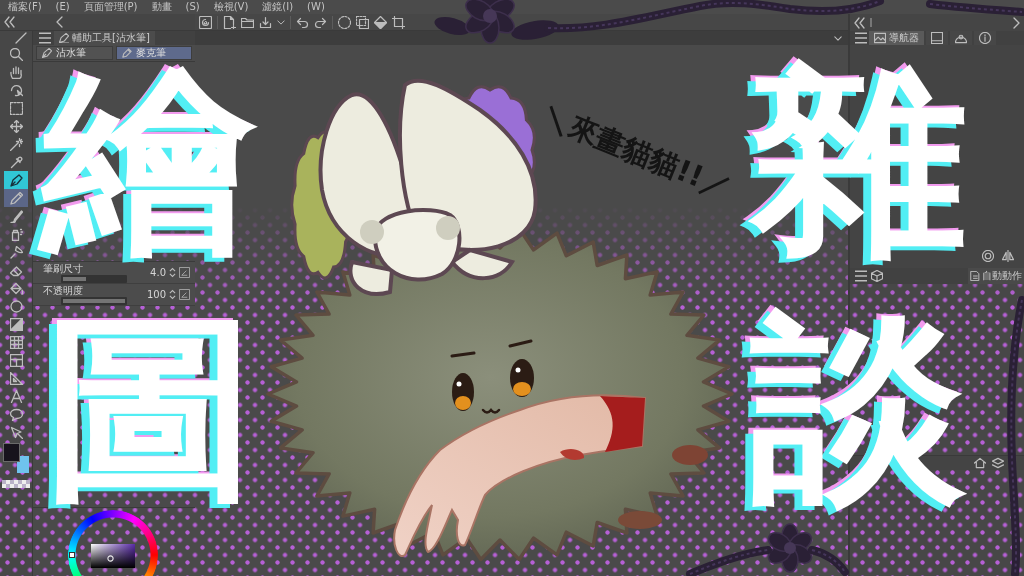 The height and width of the screenshot is (576, 1024). I want to click on undo-icon, so click(302, 22).